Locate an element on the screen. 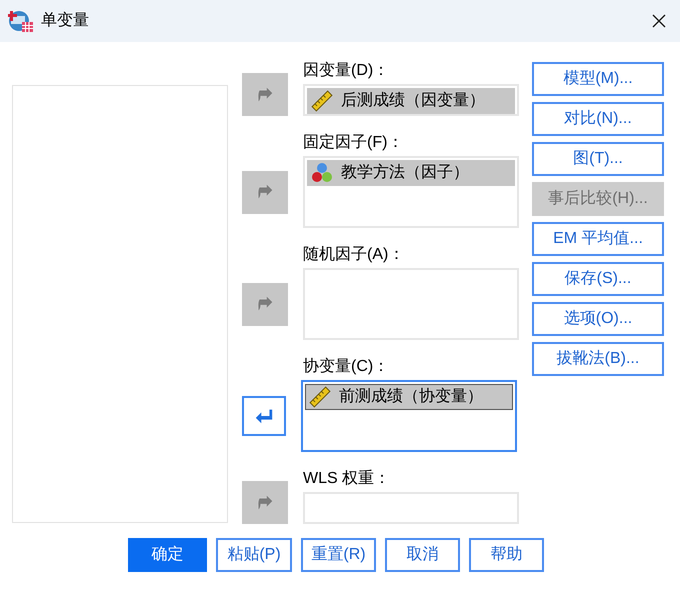 This screenshot has height=589, width=680. dialog-button: 取消 is located at coordinates (422, 555).